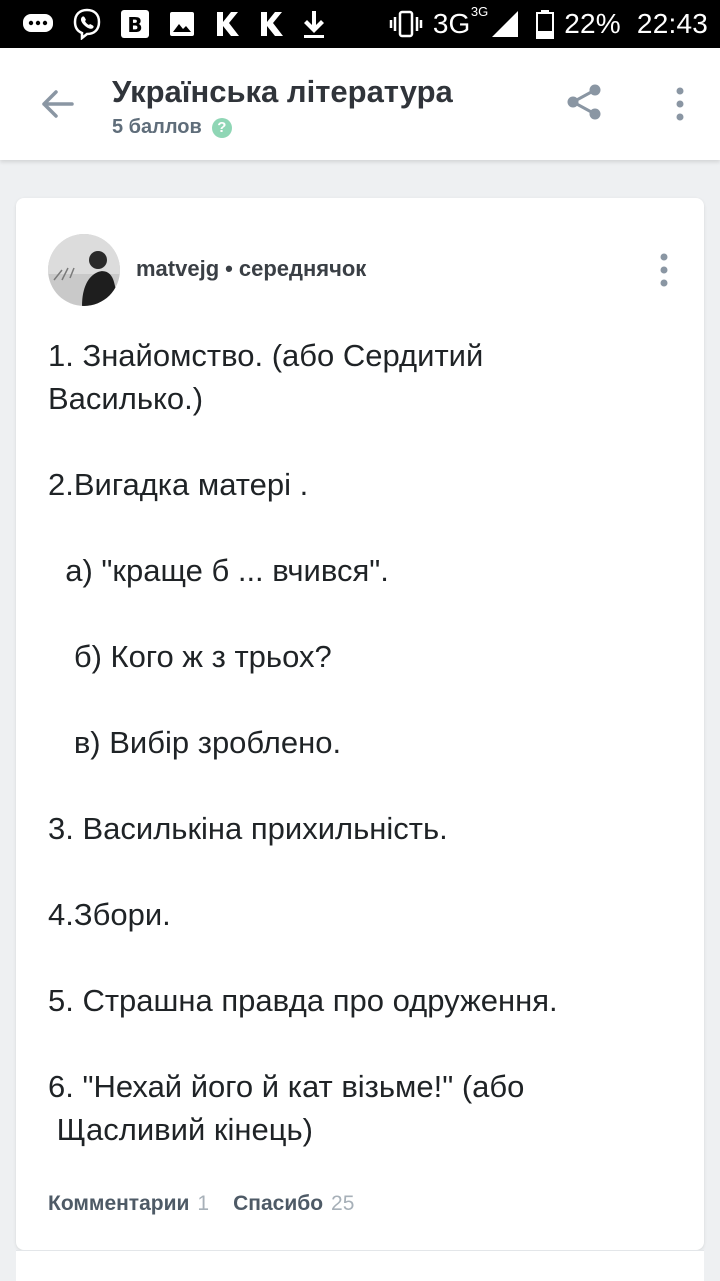 The height and width of the screenshot is (1281, 720). I want to click on answer-line: 5. Страшна правда про одруження., so click(303, 1000).